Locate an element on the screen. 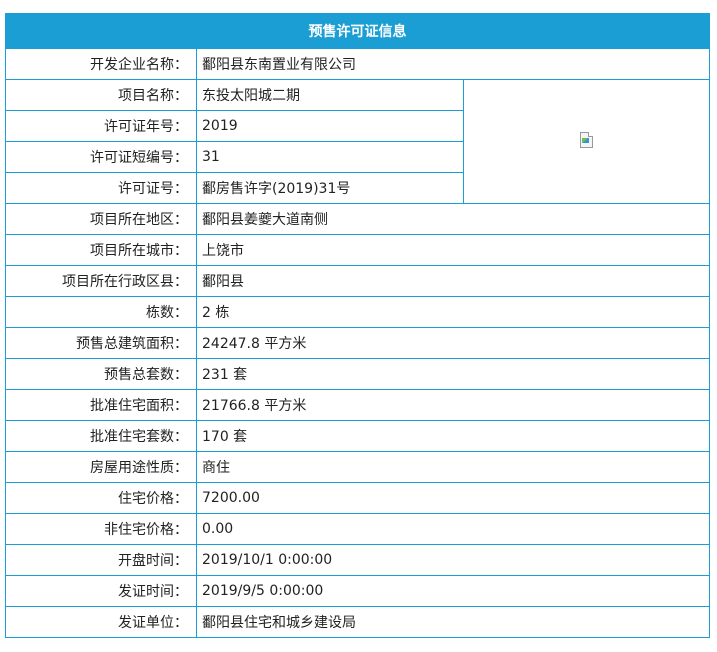 Image resolution: width=717 pixels, height=652 pixels. row-value: 2 栋 is located at coordinates (453, 312).